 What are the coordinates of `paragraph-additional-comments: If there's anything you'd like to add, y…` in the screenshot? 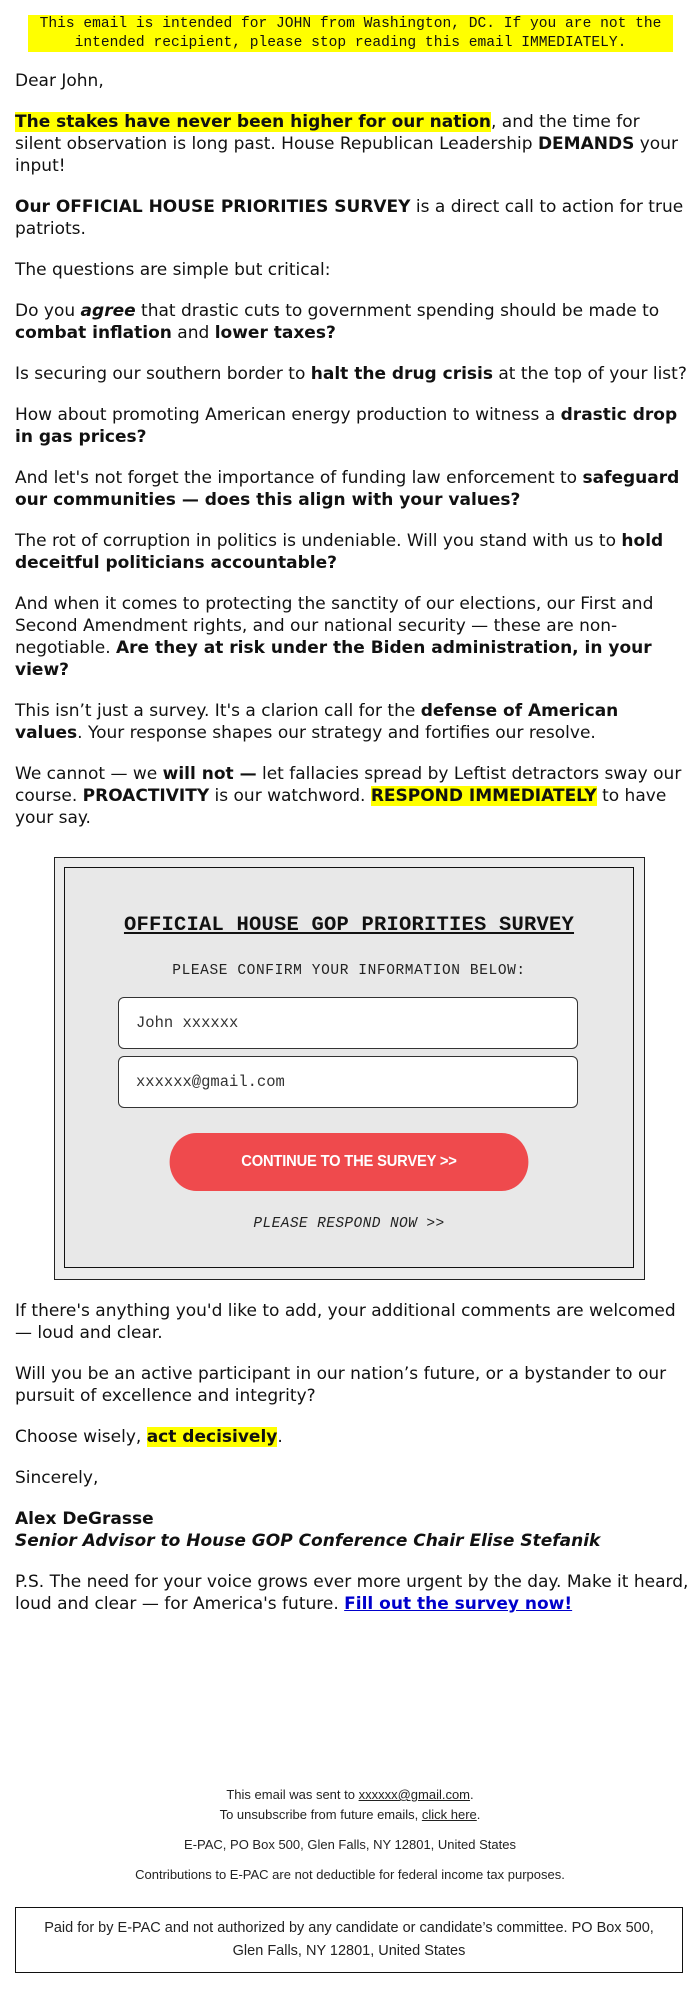 It's located at (345, 1322).